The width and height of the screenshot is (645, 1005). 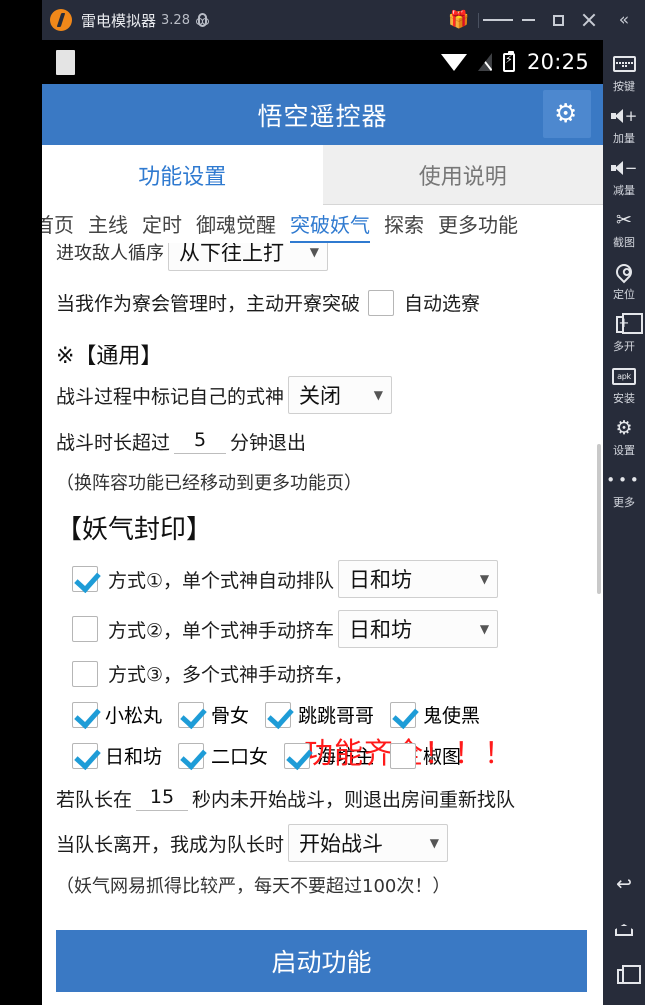 I want to click on guild-breakthrough-row: 当我作为寮会管理时，主动开寮突破 自动选寮, so click(x=322, y=302).